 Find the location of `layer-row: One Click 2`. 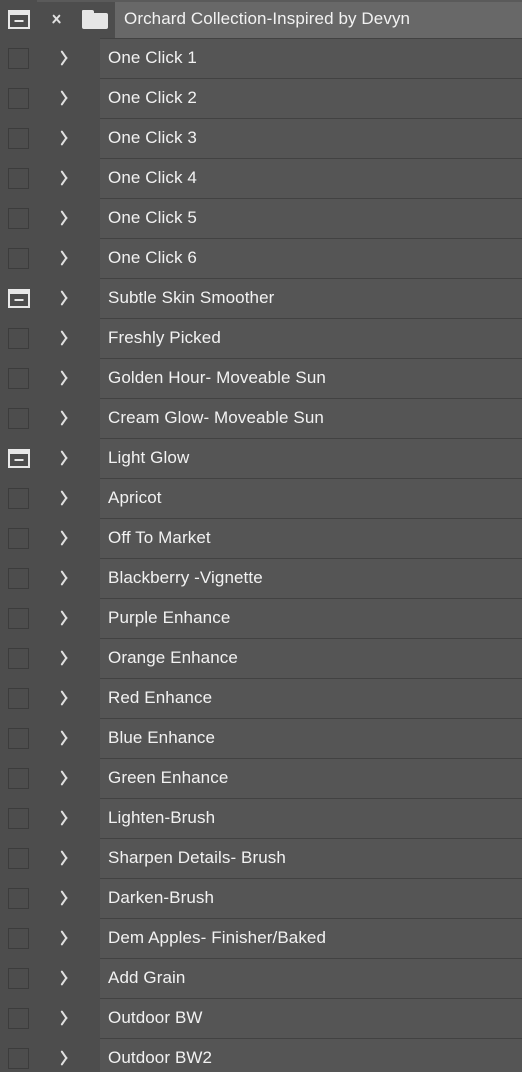

layer-row: One Click 2 is located at coordinates (261, 98).